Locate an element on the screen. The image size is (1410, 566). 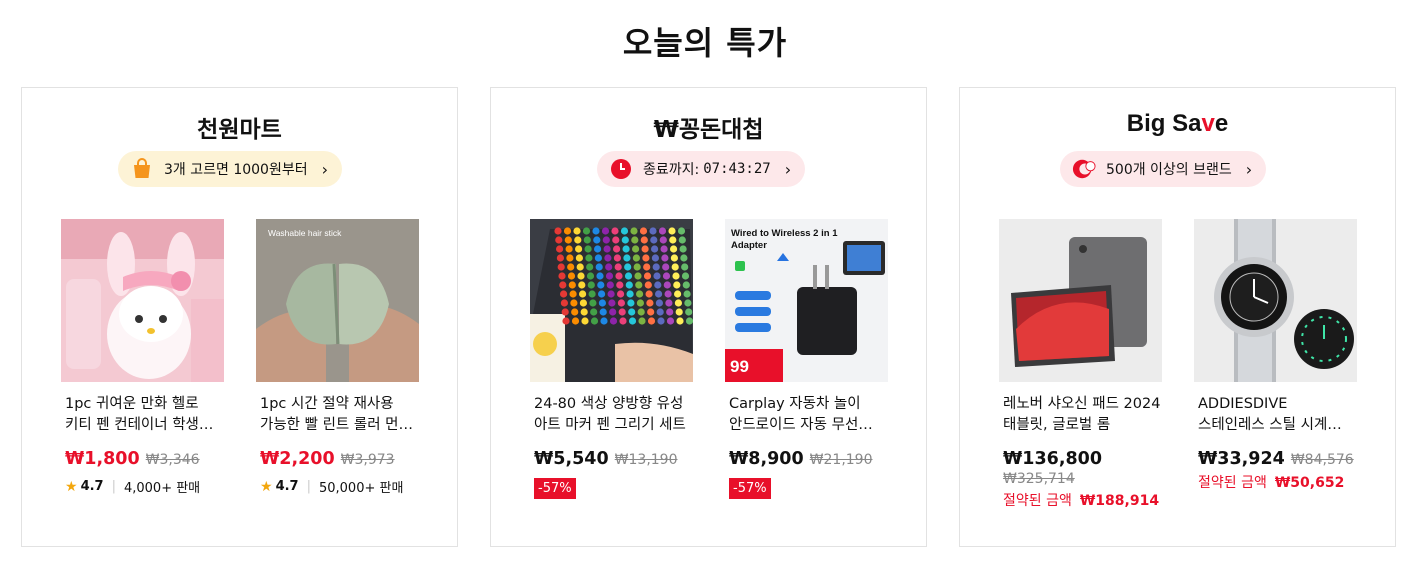
product-name: Carplay 자동차 놀이 안드로이드 자동 무선 어댑터 is located at coordinates (806, 415).